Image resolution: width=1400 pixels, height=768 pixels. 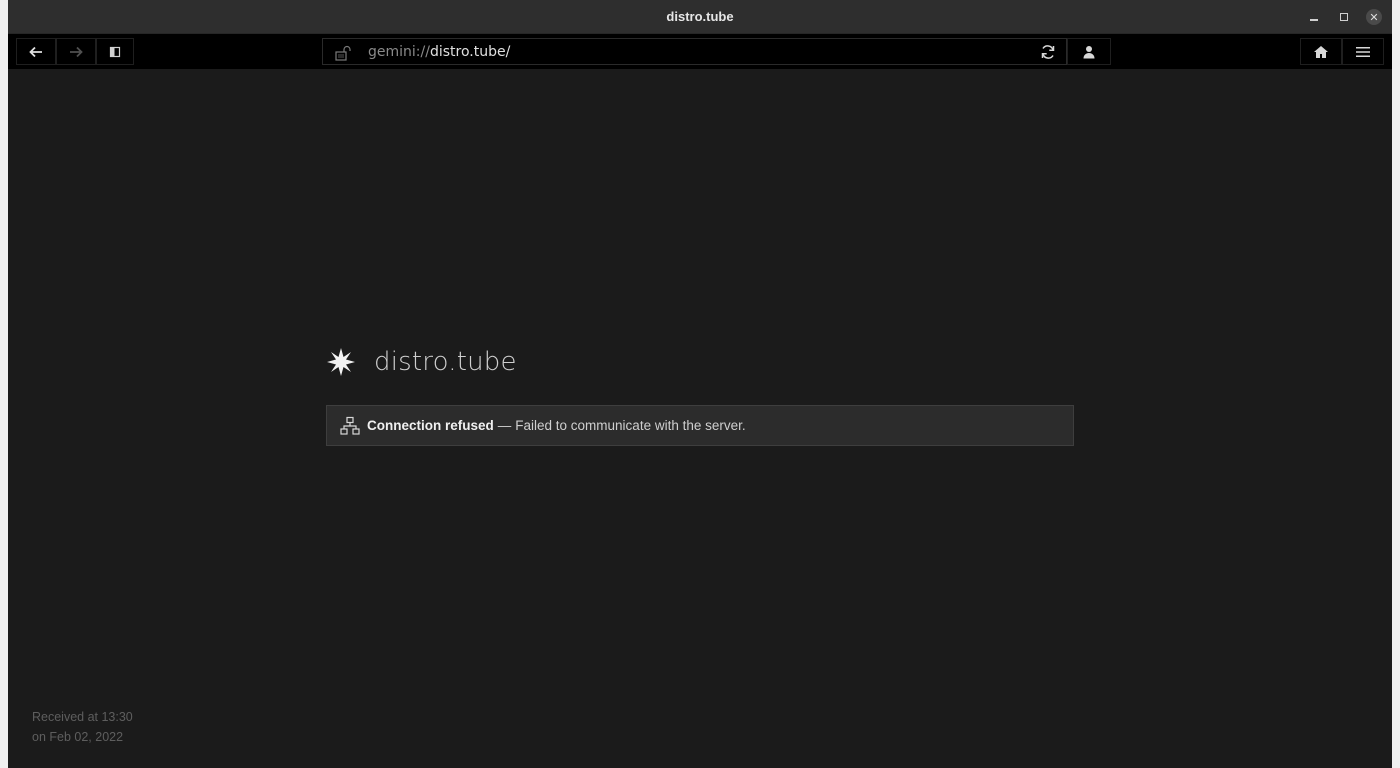 I want to click on menu-button, so click(x=1363, y=51).